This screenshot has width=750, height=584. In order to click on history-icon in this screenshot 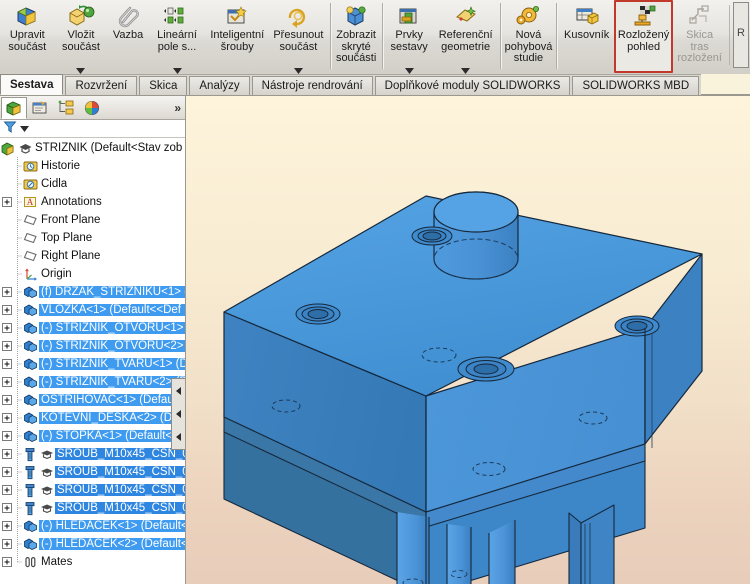, I will do `click(30, 166)`.